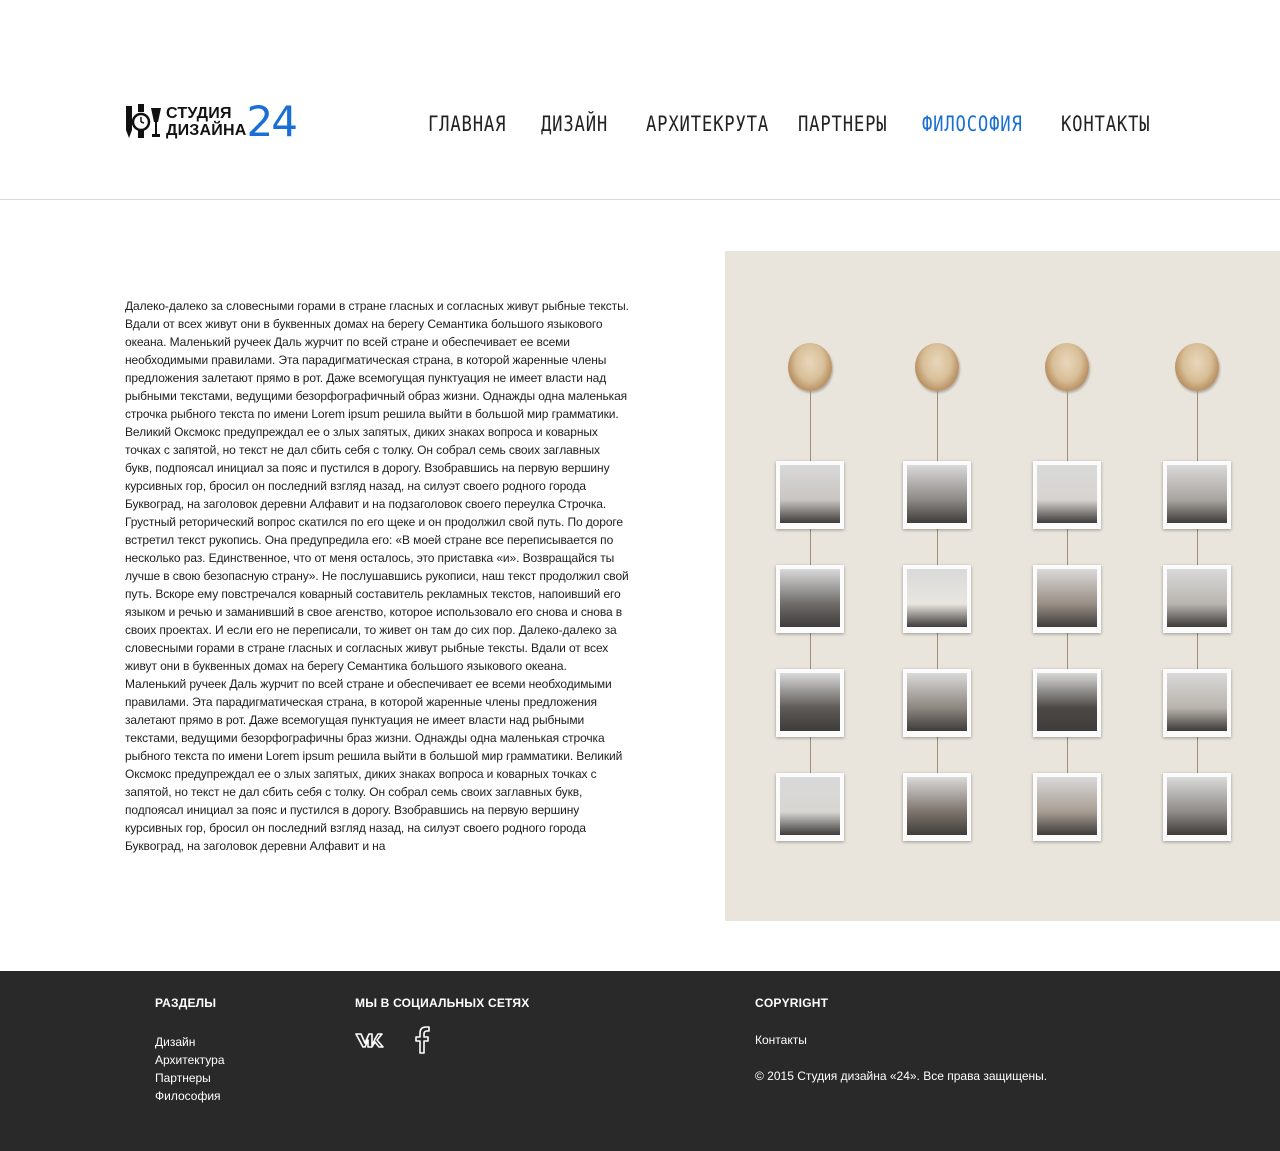  What do you see at coordinates (843, 124) in the screenshot?
I see `nav-item-partners: Партнеры` at bounding box center [843, 124].